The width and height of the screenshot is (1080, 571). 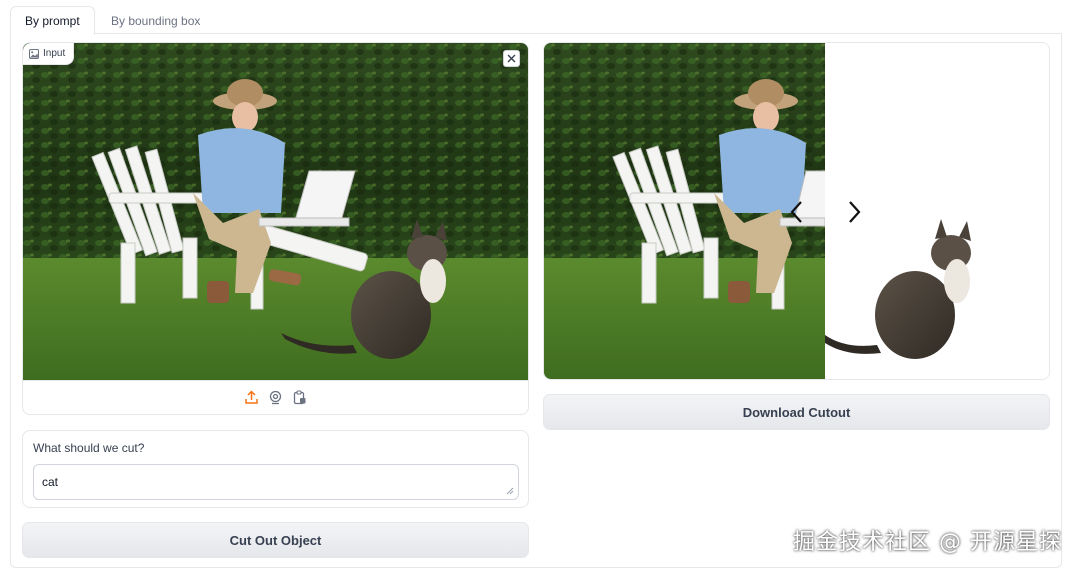 I want to click on input-badge-label: Input, so click(x=54, y=53).